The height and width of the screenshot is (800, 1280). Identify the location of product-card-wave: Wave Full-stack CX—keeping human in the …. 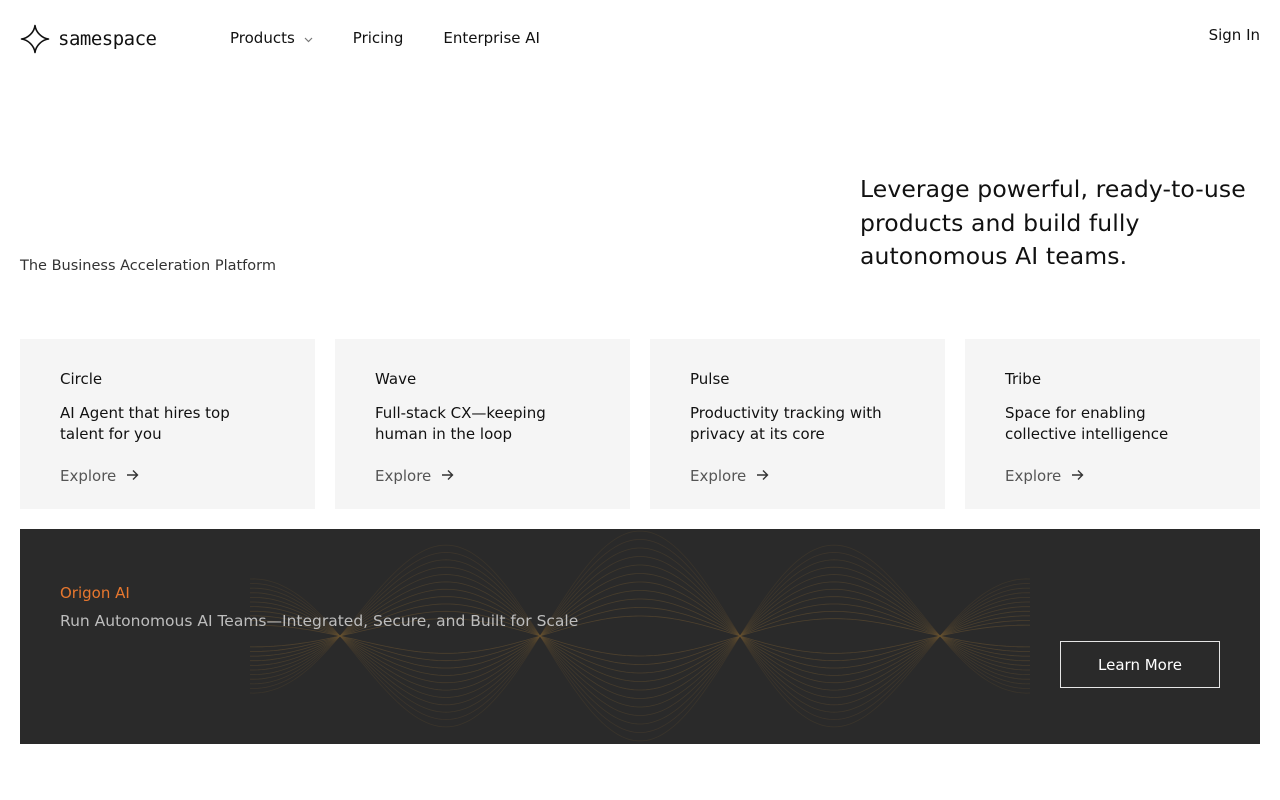
(482, 424).